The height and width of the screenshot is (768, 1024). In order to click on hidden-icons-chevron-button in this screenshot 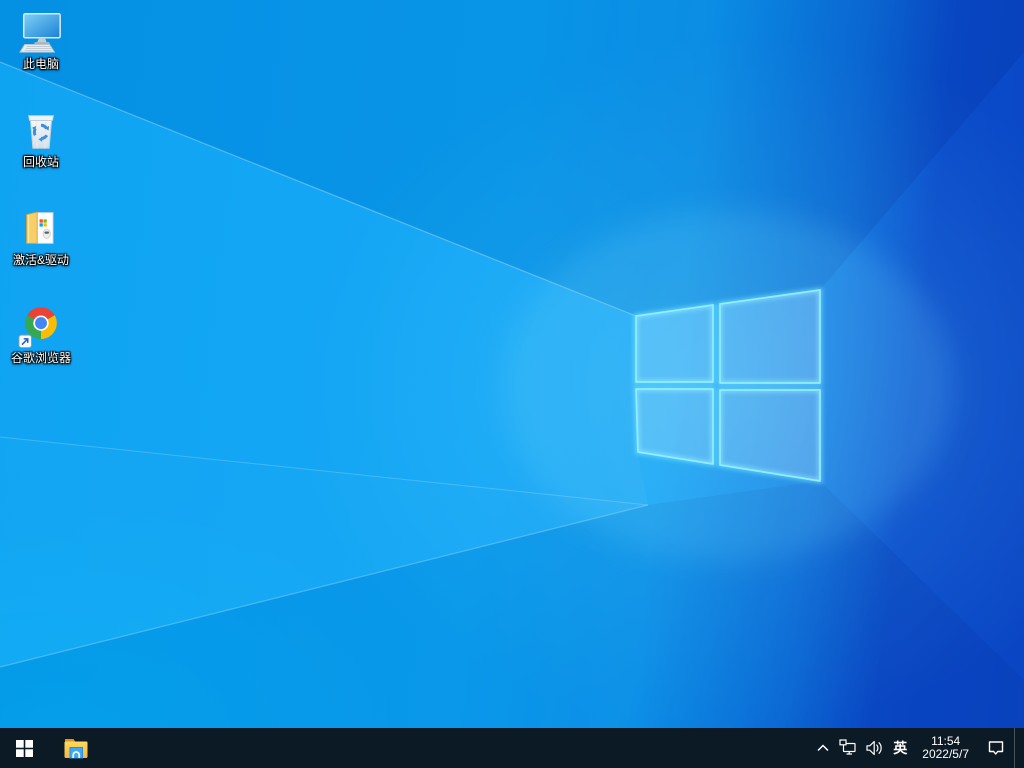, I will do `click(823, 748)`.